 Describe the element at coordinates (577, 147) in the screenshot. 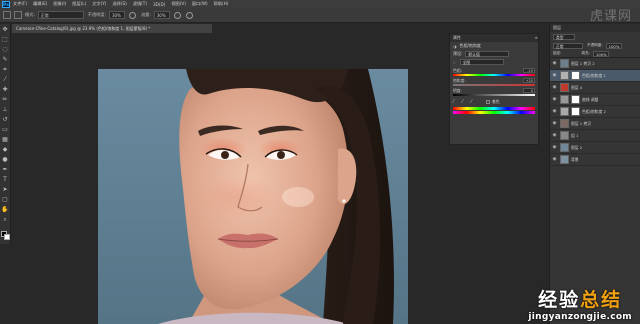

I see `layer-name: 图层 2` at that location.